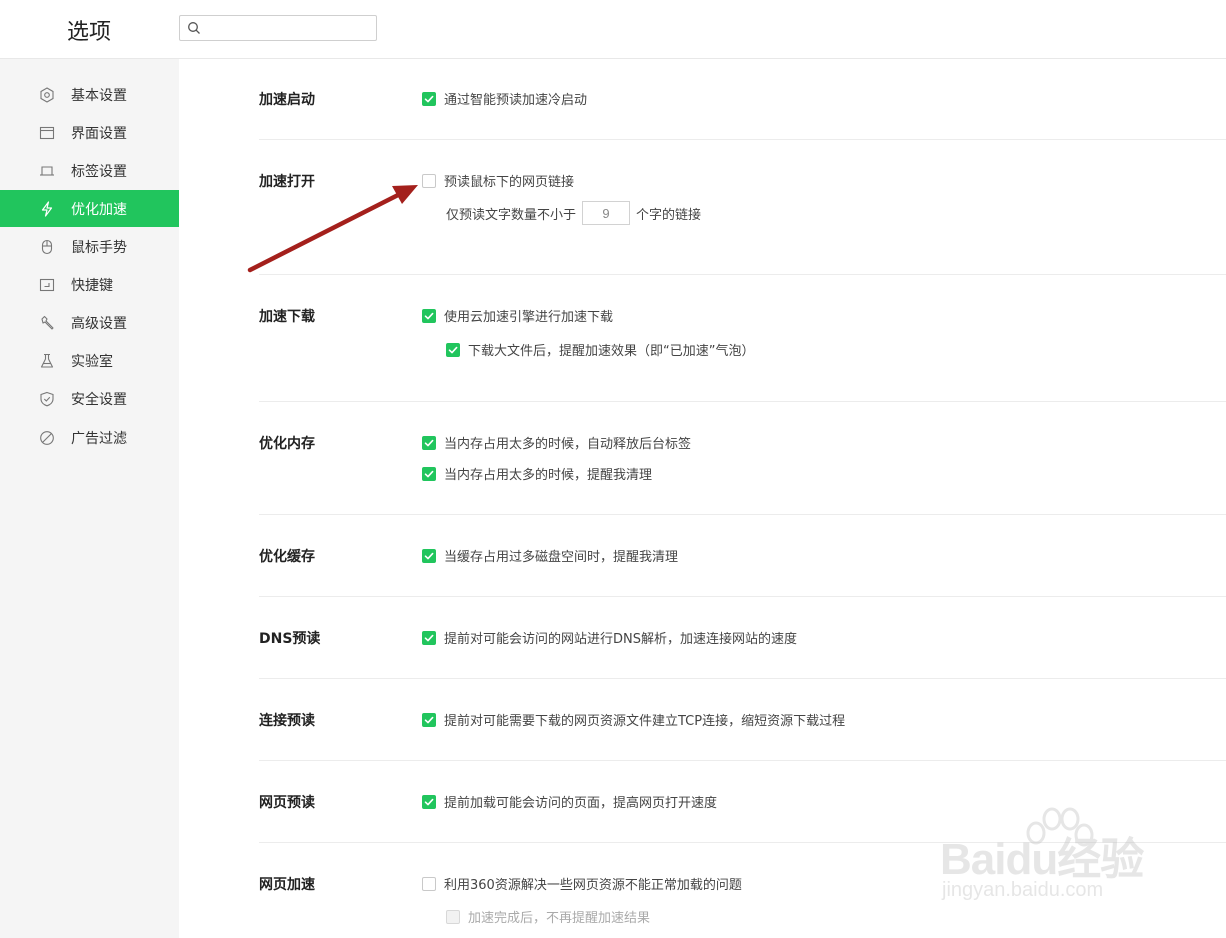  What do you see at coordinates (287, 100) in the screenshot?
I see `section-title-startup: 加速启动` at bounding box center [287, 100].